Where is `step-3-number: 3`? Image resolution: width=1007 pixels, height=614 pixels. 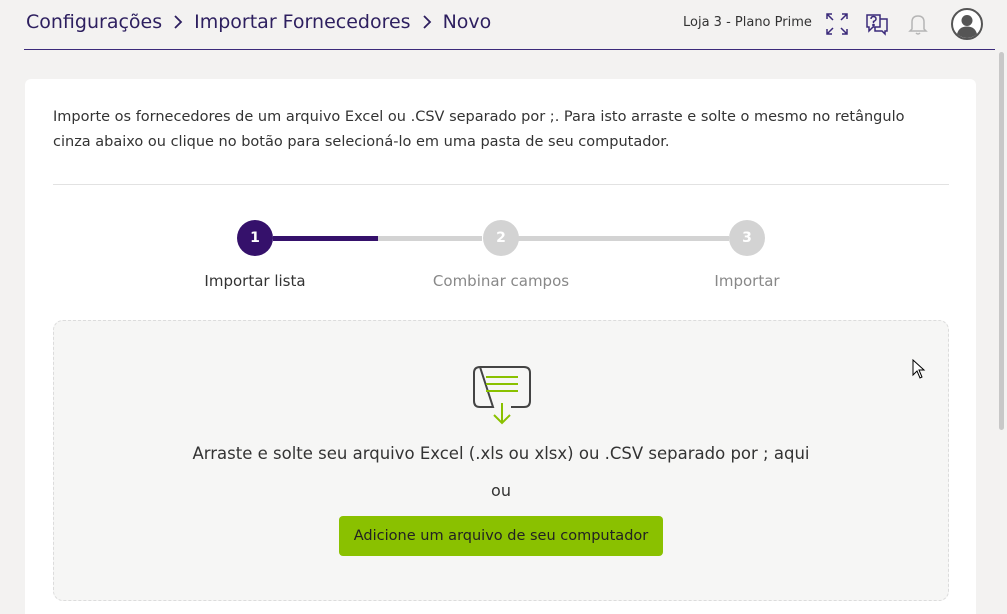 step-3-number: 3 is located at coordinates (747, 238).